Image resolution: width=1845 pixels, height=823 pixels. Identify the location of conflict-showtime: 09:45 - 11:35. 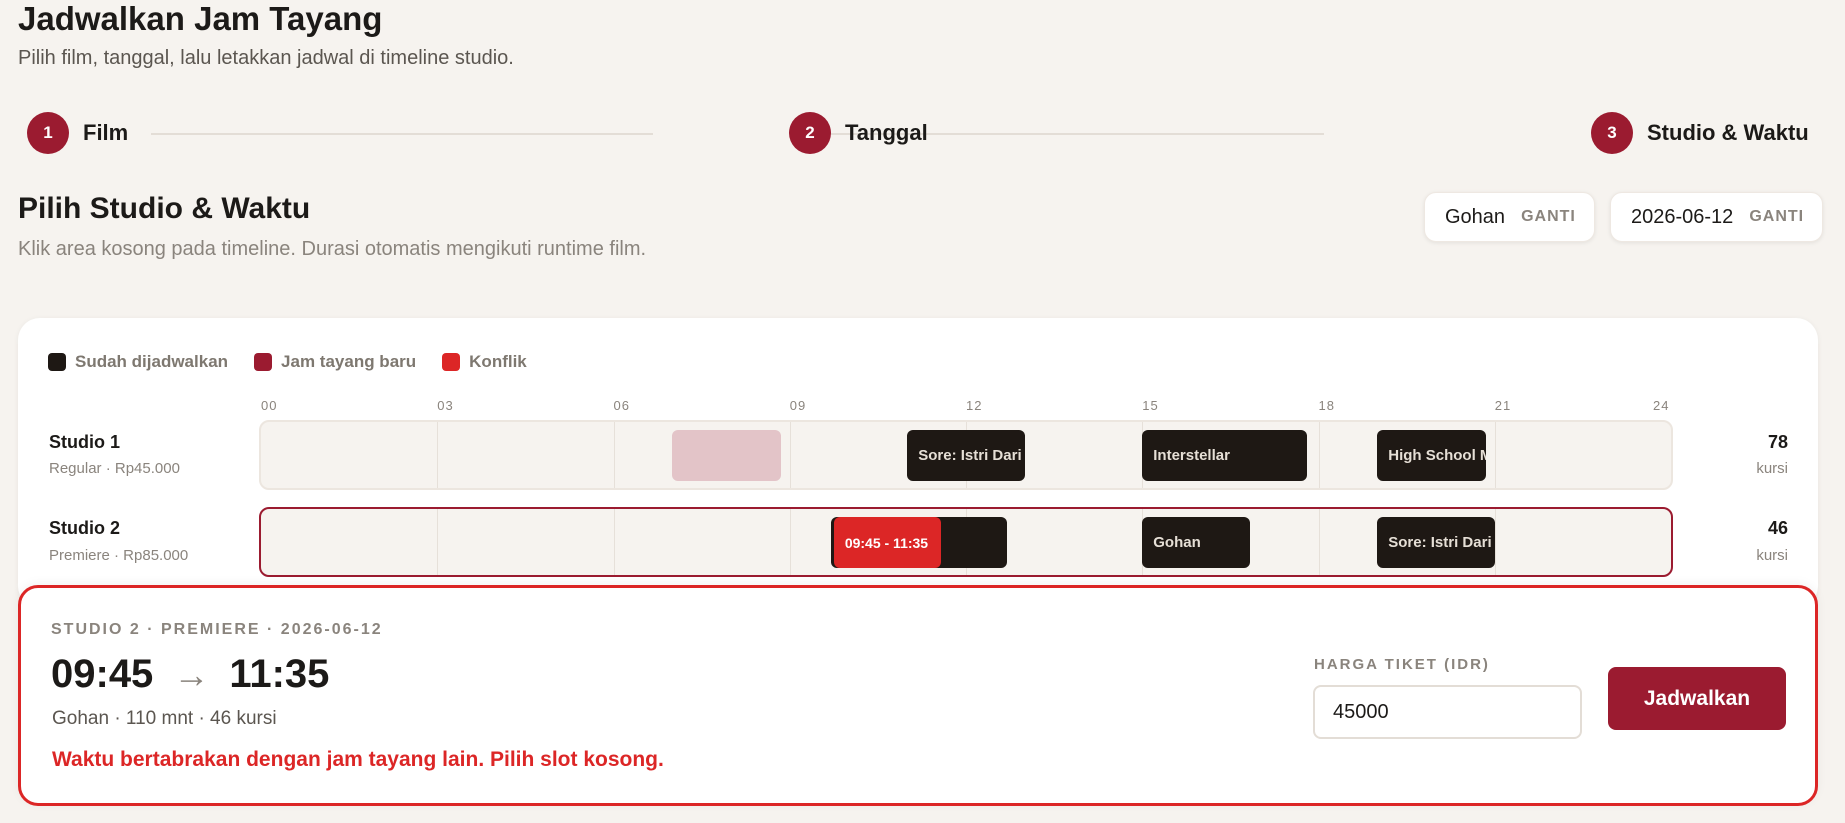
(887, 542).